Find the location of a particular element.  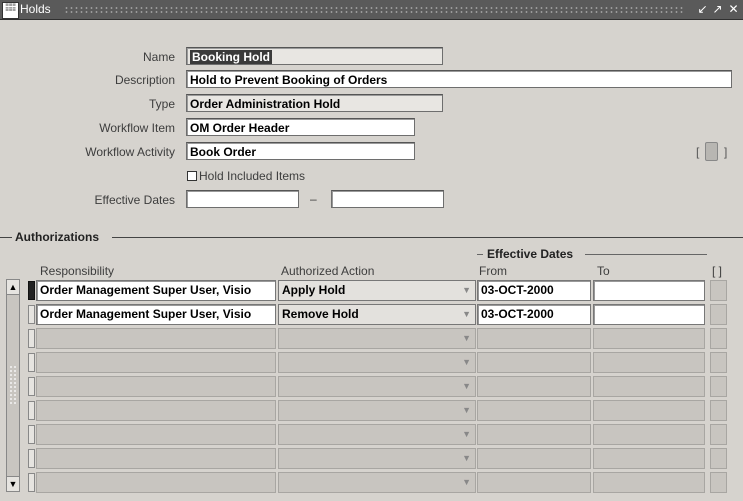

scroll-down-arrow-icon: ▼ is located at coordinates (13, 483).